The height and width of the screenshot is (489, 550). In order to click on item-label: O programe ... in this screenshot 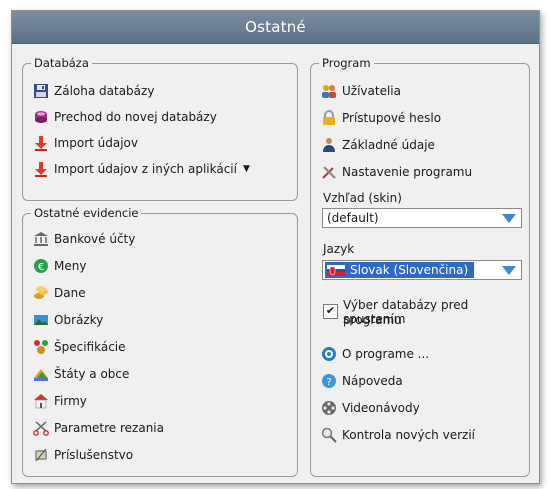, I will do `click(386, 354)`.